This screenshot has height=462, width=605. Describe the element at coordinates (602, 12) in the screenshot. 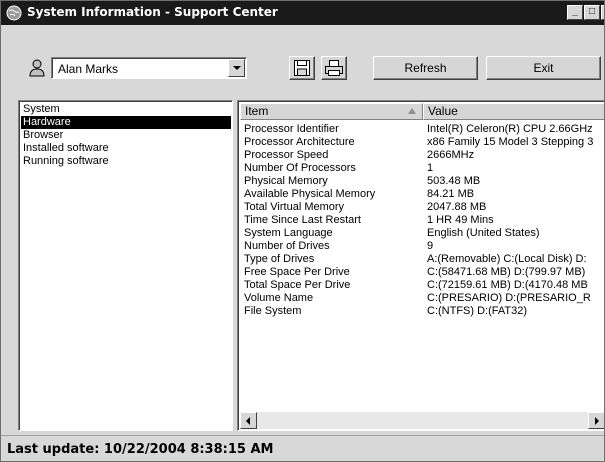

I see `close-button: ×` at that location.